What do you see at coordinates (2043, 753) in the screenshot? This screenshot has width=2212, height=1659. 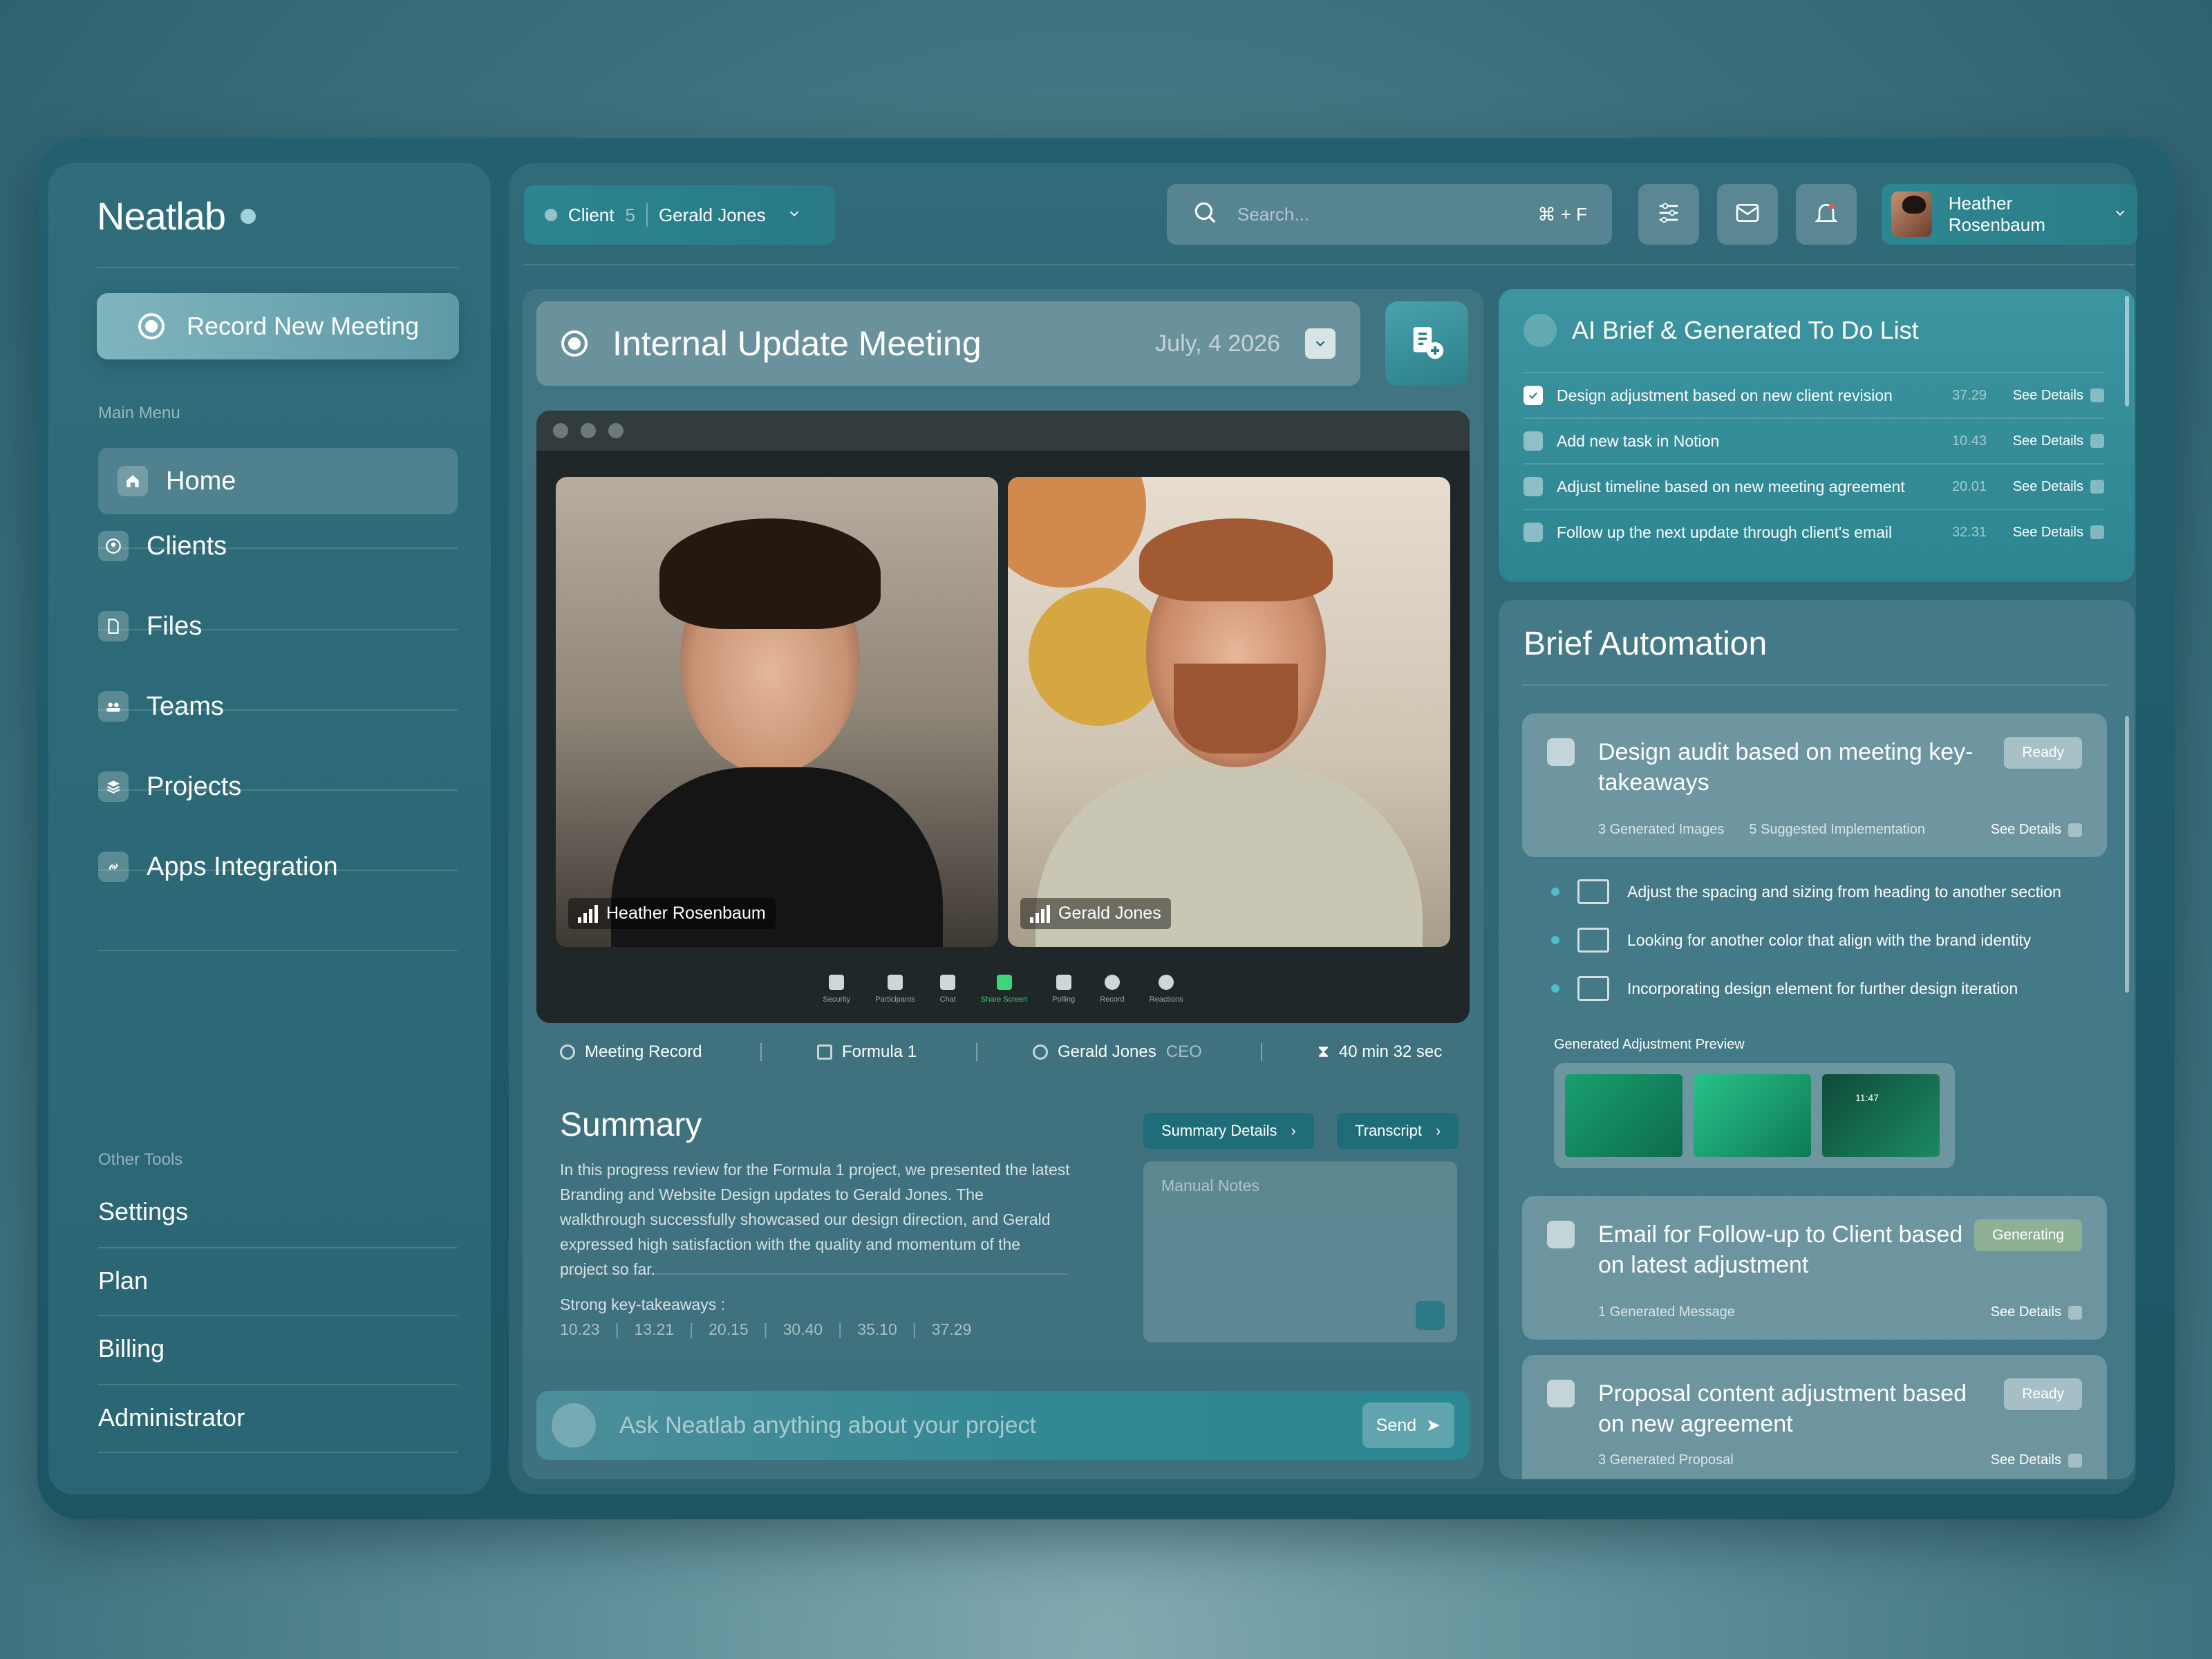 I see `status-badge: Ready` at bounding box center [2043, 753].